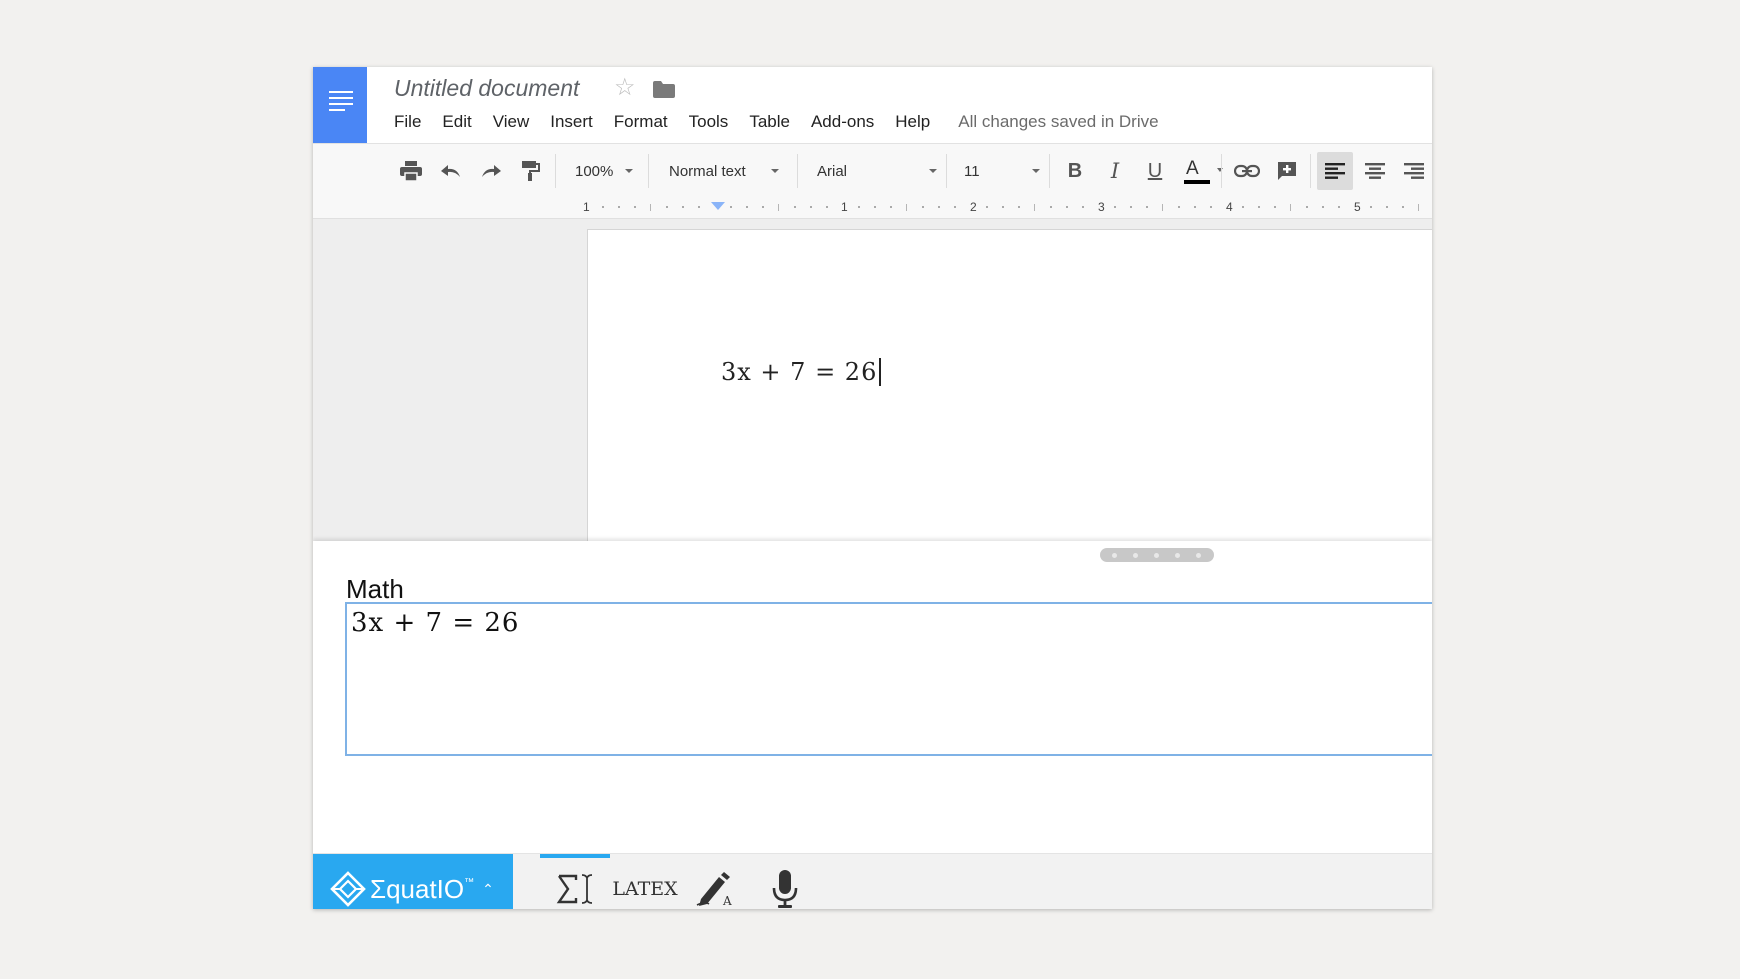  Describe the element at coordinates (645, 889) in the screenshot. I see `latex-label: LATEX` at that location.